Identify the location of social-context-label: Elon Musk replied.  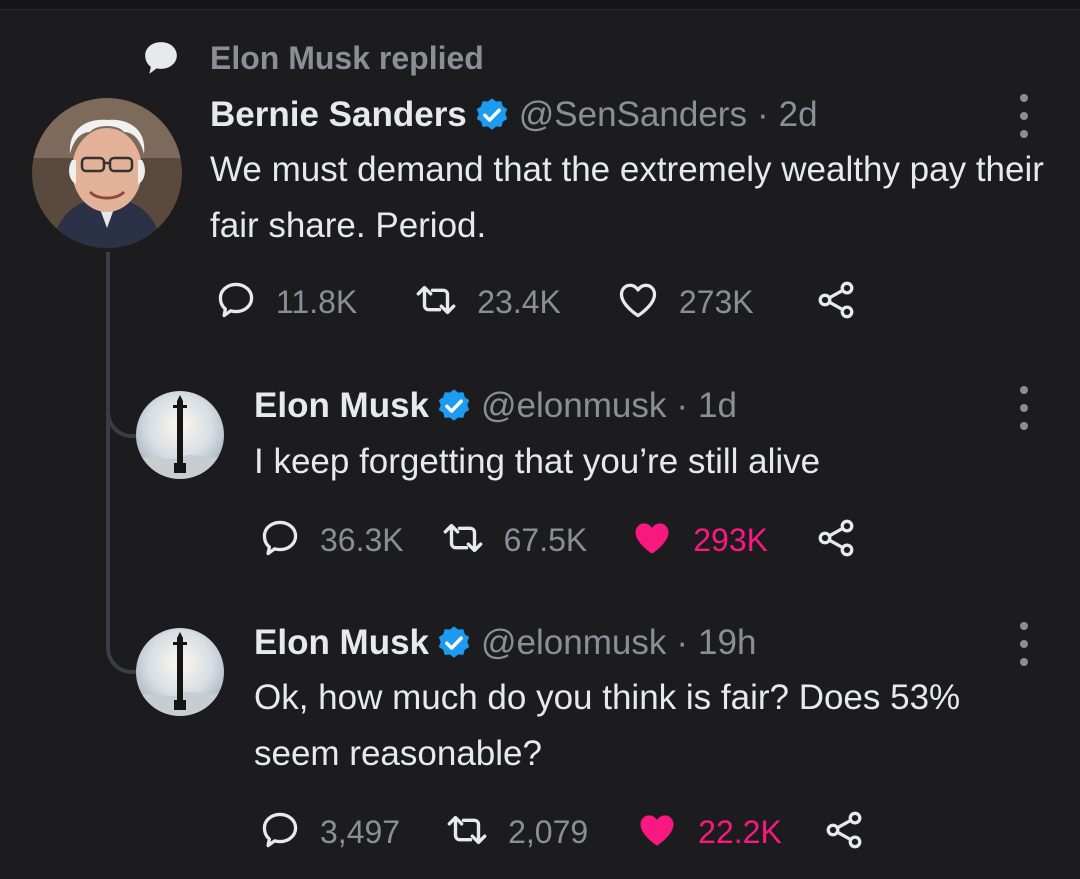
(347, 57).